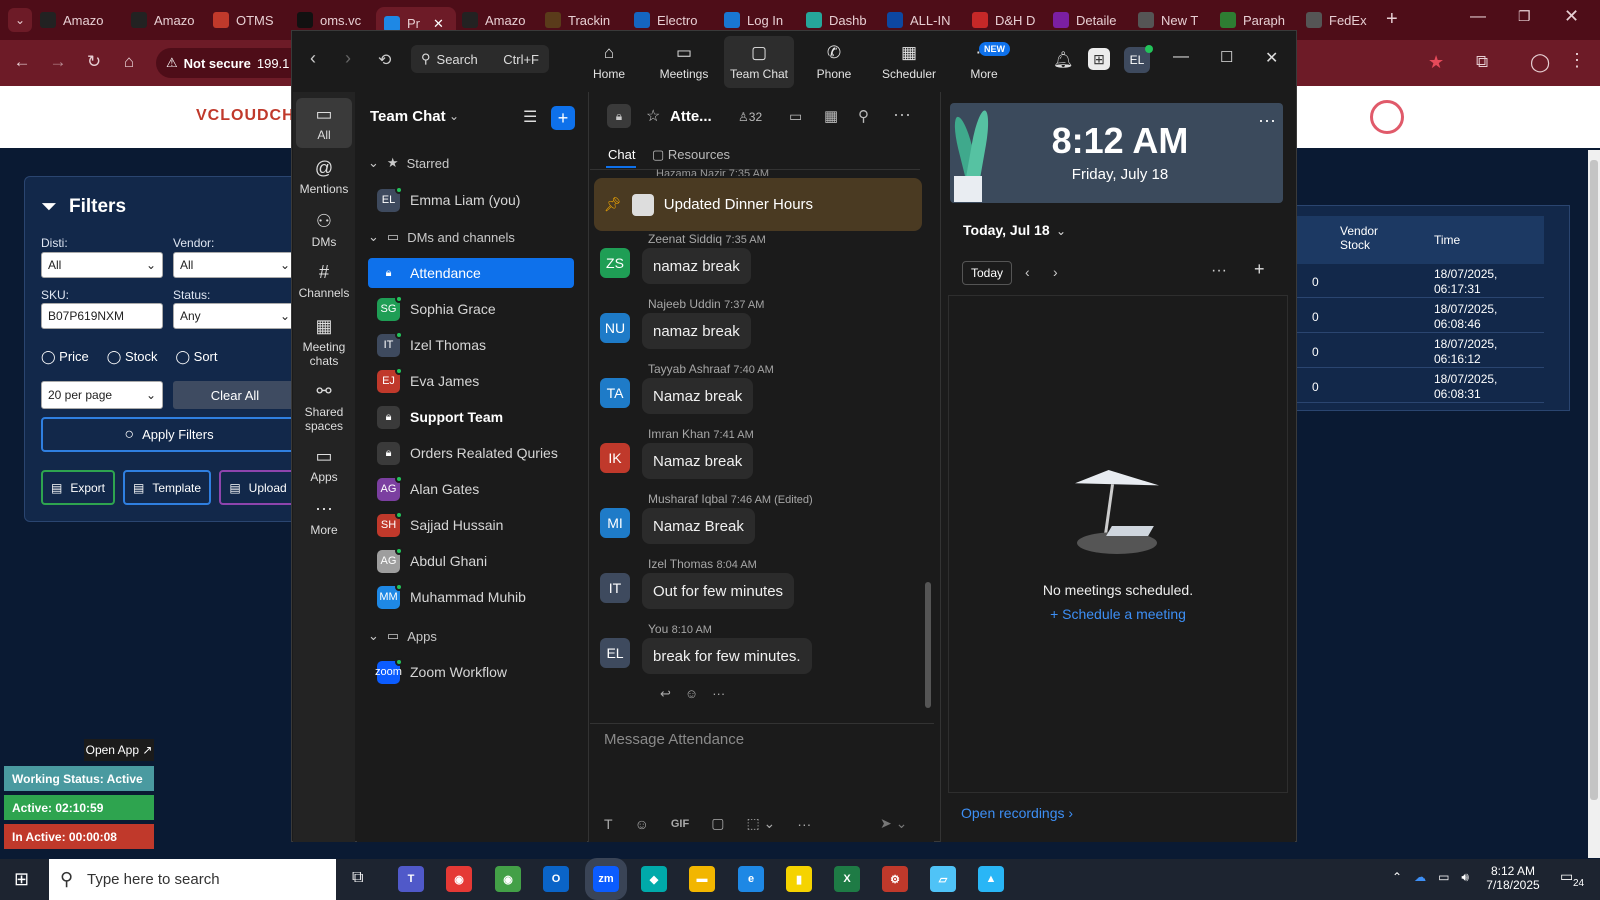  Describe the element at coordinates (1387, 117) in the screenshot. I see `user-account-icon` at that location.